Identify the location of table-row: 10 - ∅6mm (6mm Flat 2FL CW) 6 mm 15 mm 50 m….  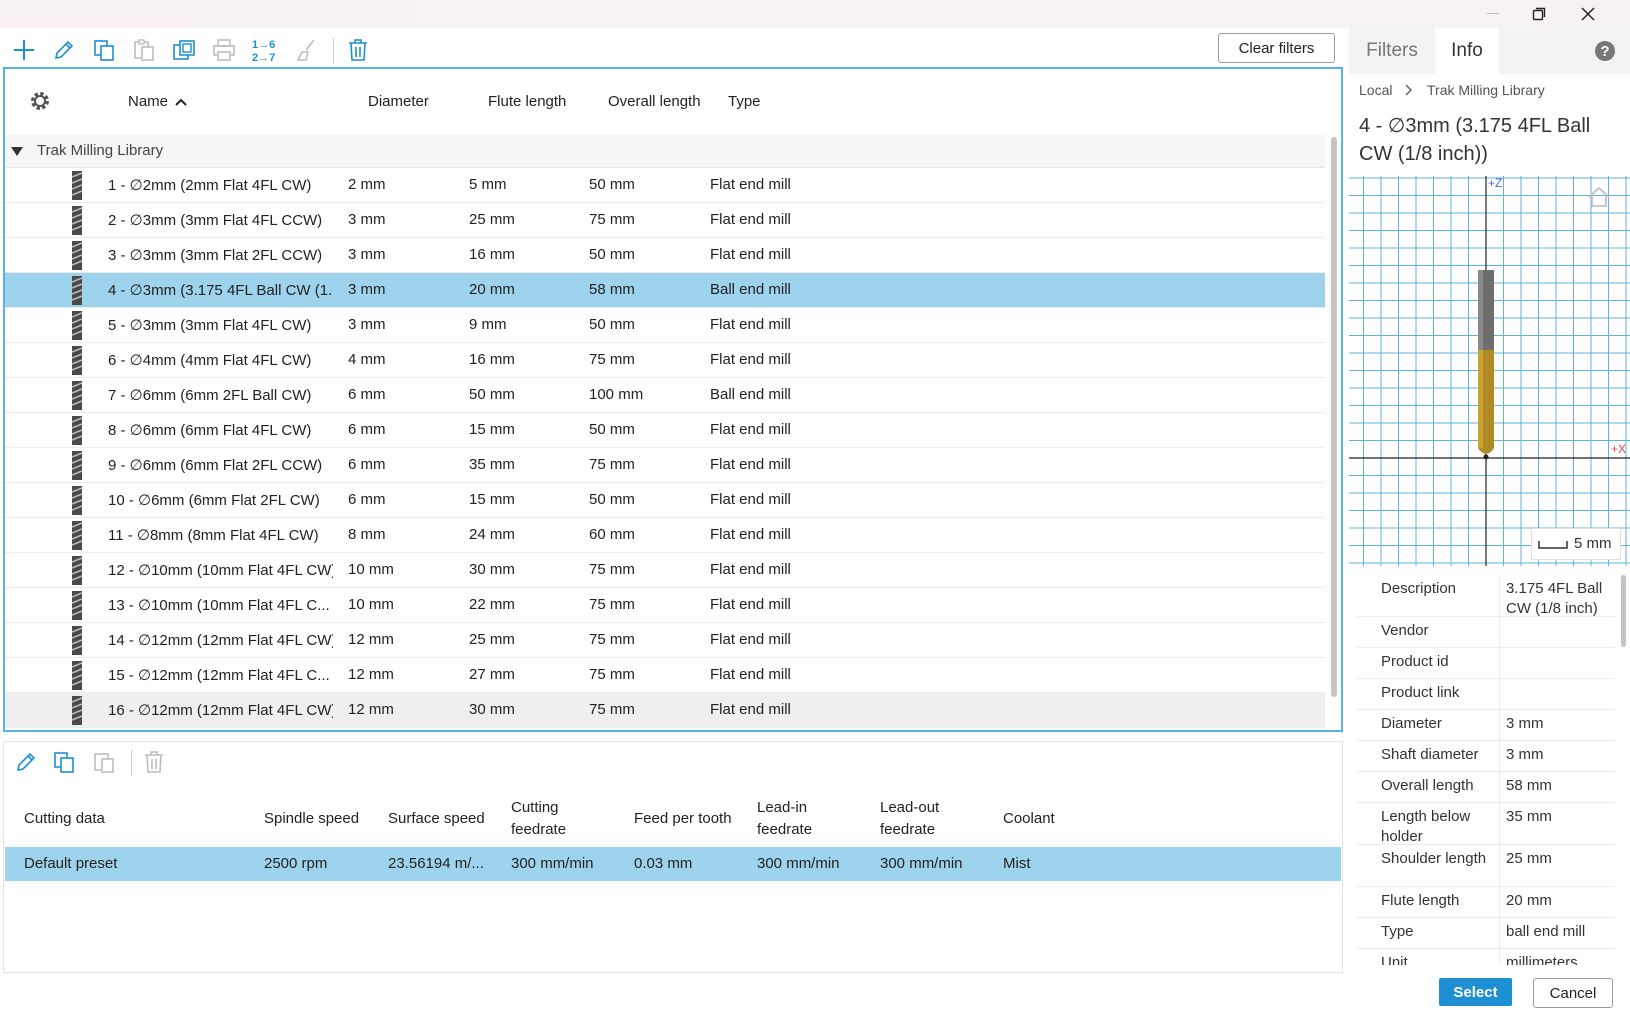
(665, 500).